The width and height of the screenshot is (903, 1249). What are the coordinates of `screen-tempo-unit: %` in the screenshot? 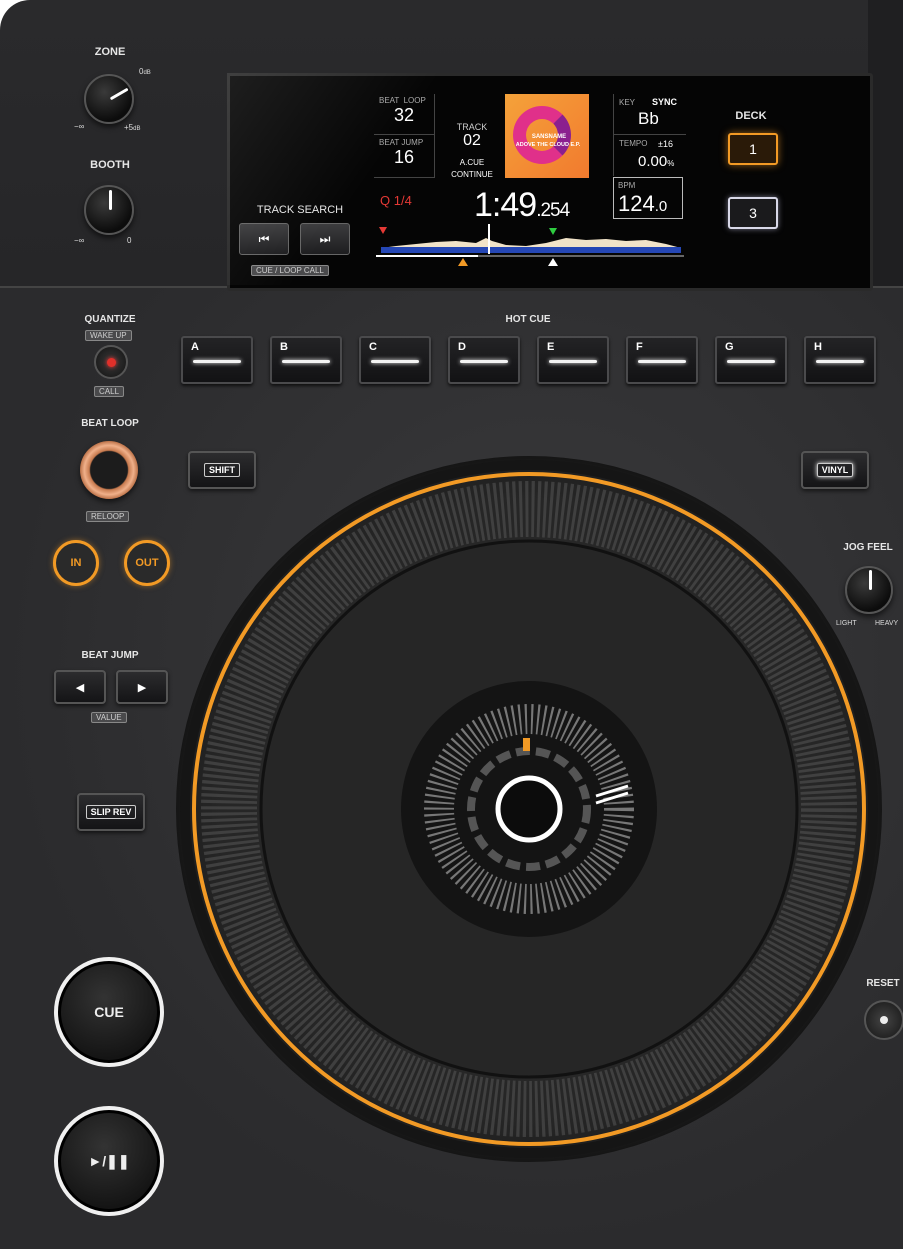 It's located at (671, 163).